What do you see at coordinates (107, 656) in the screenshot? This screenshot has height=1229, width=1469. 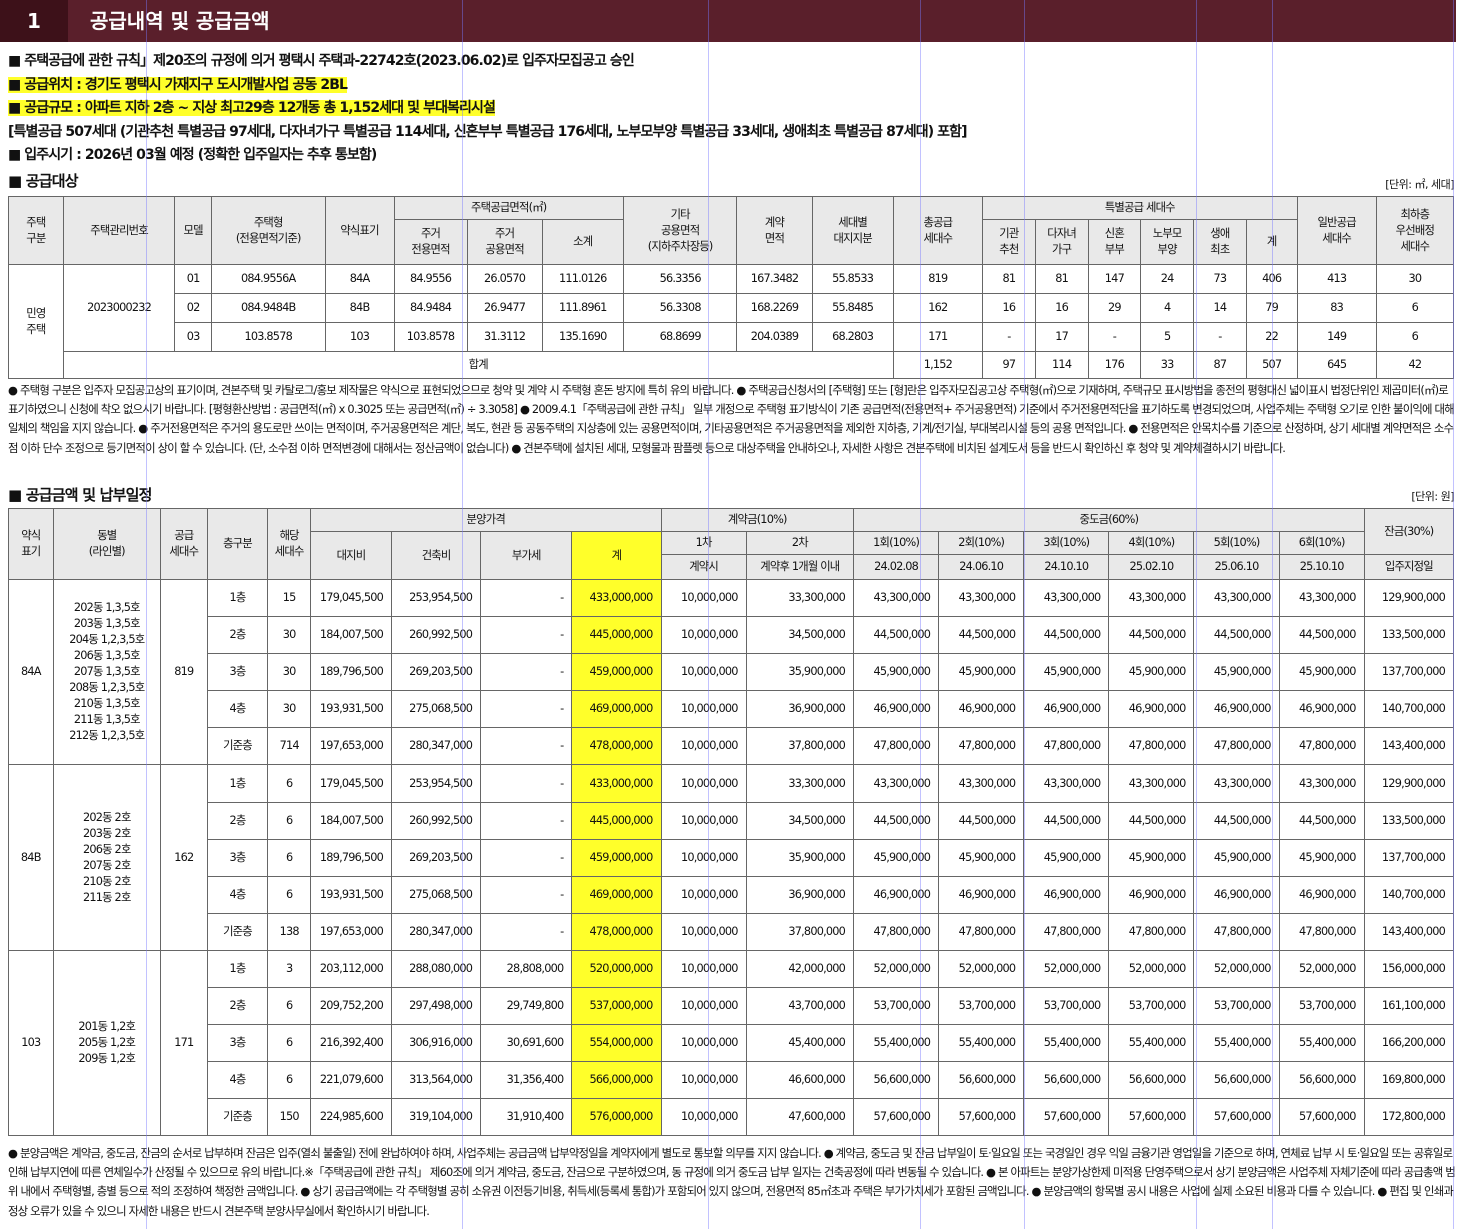 I see `dong-line: 206동 1,3,5호` at bounding box center [107, 656].